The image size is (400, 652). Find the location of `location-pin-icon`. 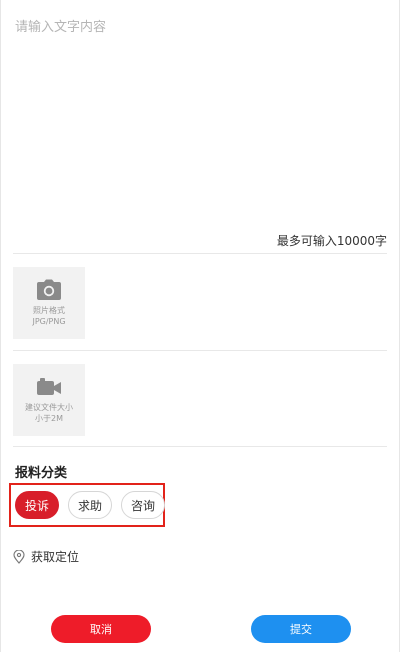

location-pin-icon is located at coordinates (19, 556).